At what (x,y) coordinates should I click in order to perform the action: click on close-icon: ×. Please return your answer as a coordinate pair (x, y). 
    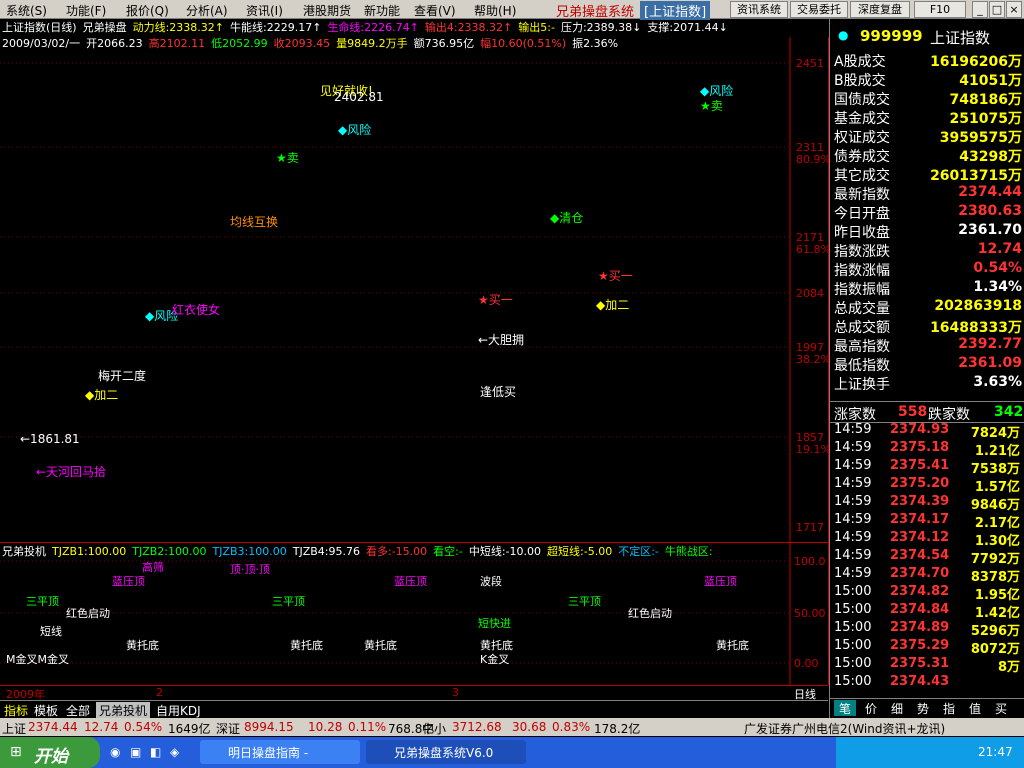
    Looking at the image, I should click on (1014, 9).